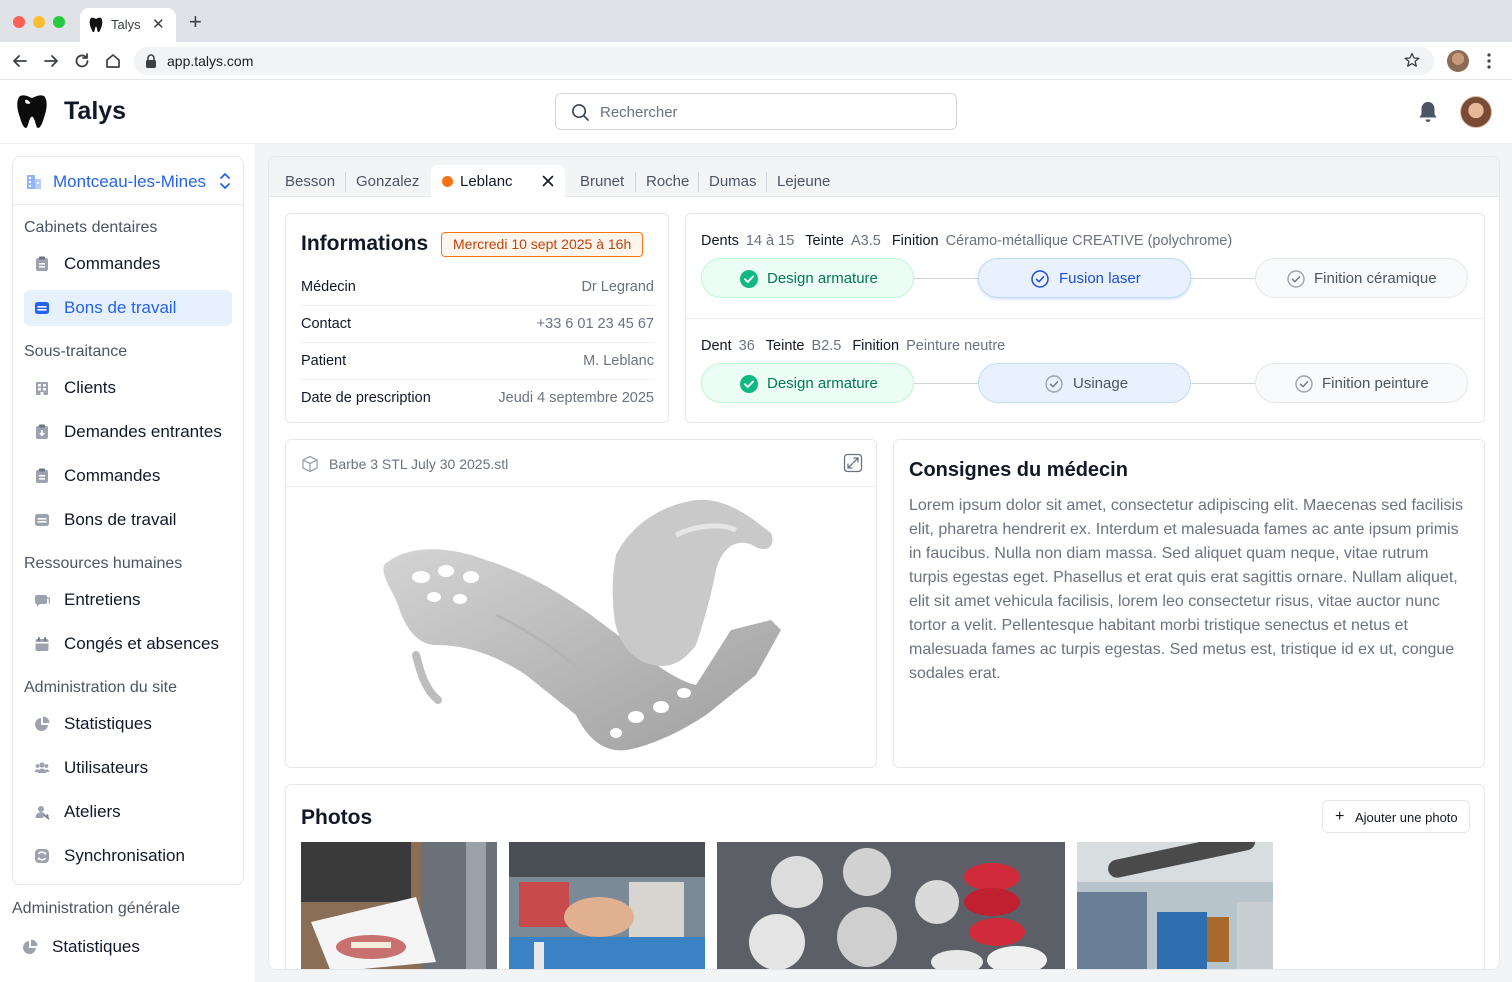 The height and width of the screenshot is (982, 1512). Describe the element at coordinates (1018, 470) in the screenshot. I see `consignes-title: Consignes du médecin` at that location.